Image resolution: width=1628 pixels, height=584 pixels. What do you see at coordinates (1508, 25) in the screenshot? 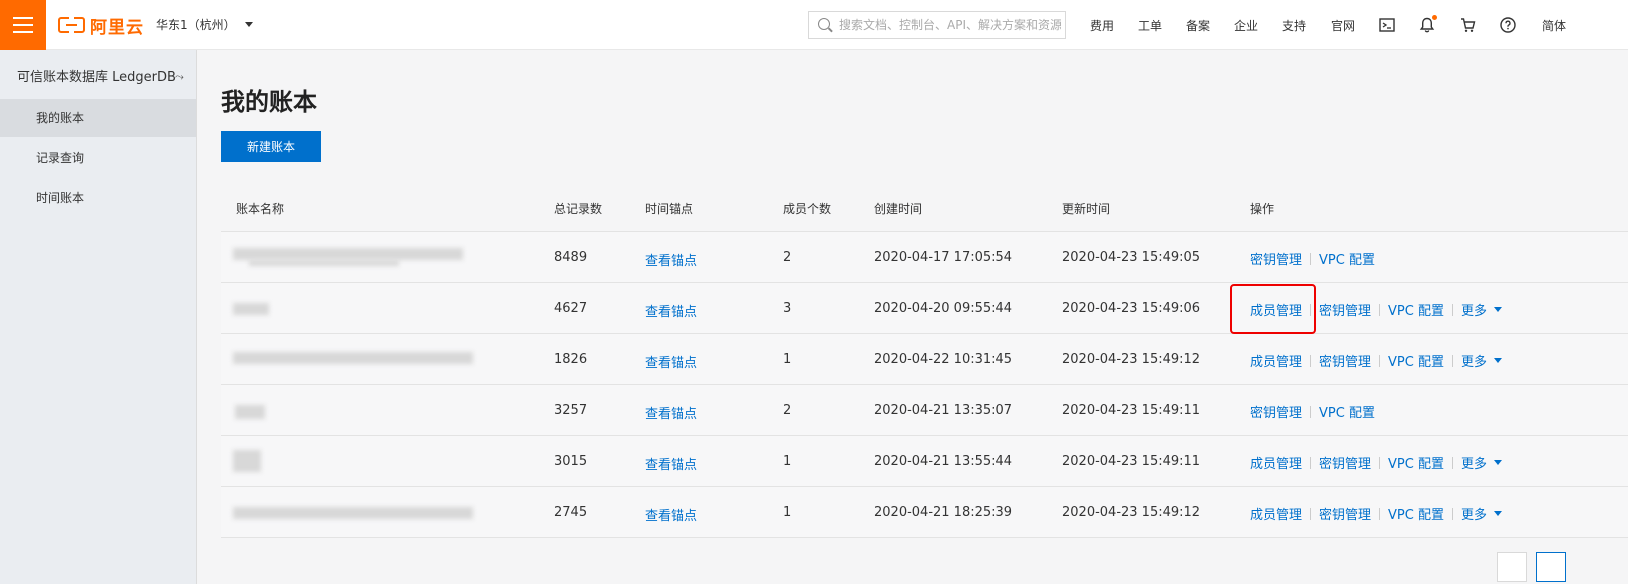
I see `help-icon` at bounding box center [1508, 25].